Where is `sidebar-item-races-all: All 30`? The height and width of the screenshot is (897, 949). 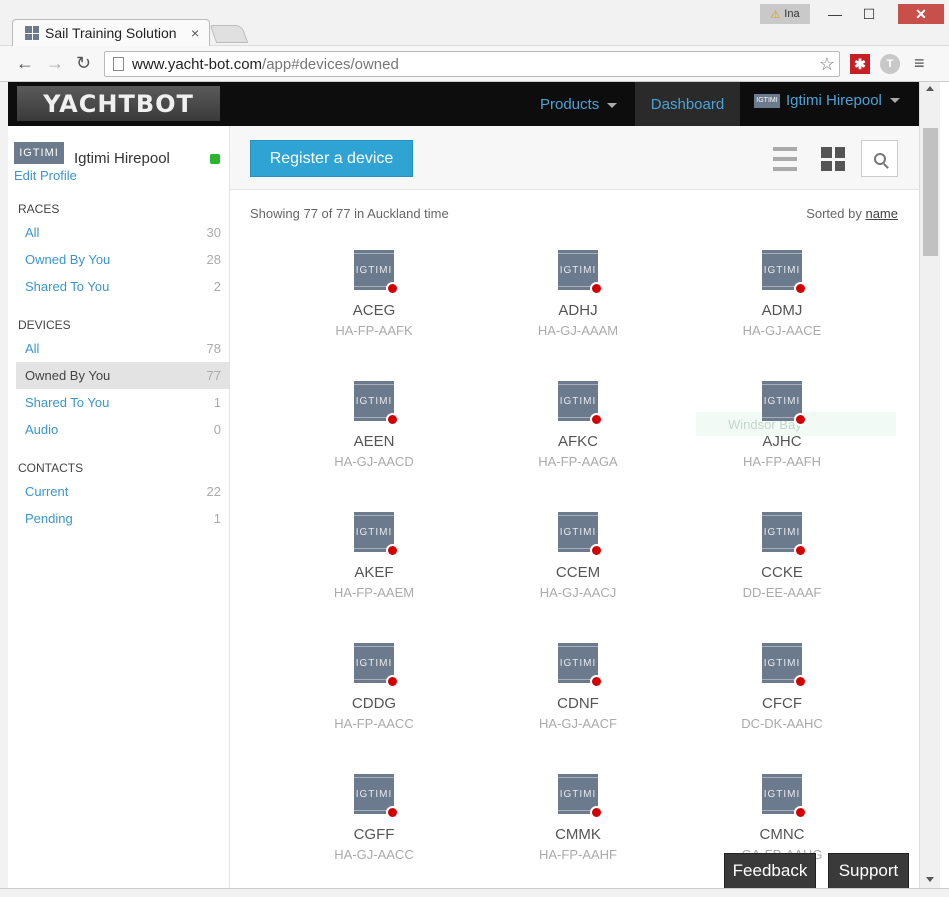 sidebar-item-races-all: All 30 is located at coordinates (123, 232).